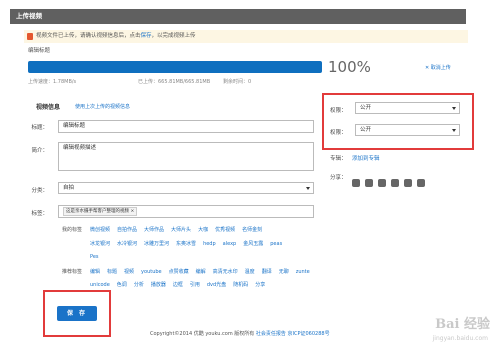 The width and height of the screenshot is (500, 344). What do you see at coordinates (382, 183) in the screenshot?
I see `renren-icon` at bounding box center [382, 183].